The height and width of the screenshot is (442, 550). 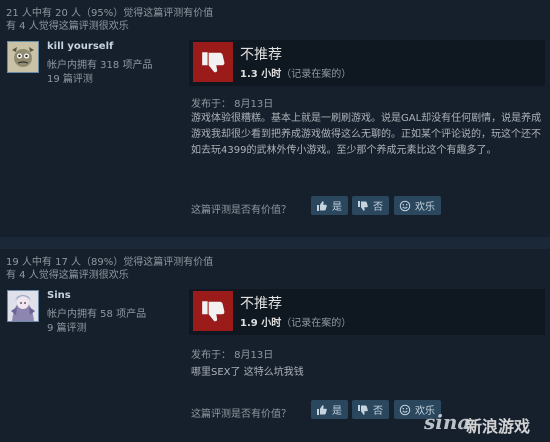 I want to click on author-name: kill yourself, so click(x=80, y=46).